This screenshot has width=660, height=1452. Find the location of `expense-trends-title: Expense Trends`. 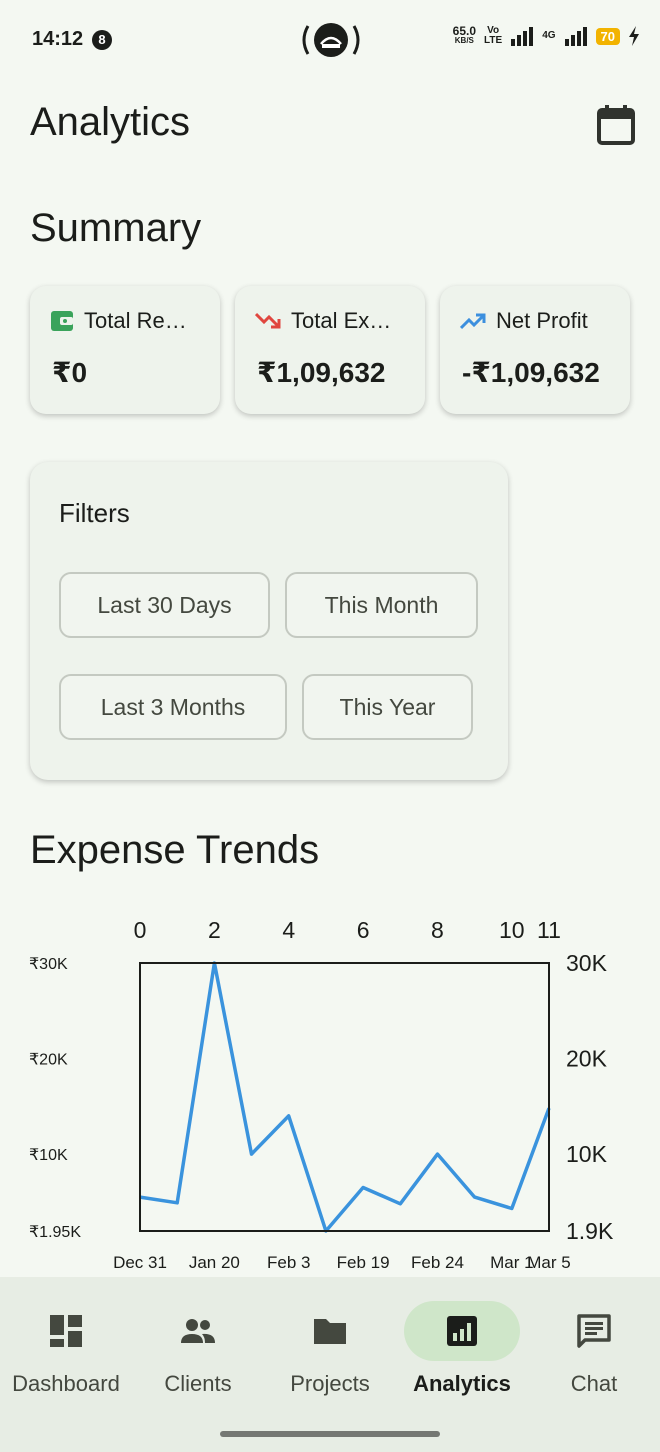

expense-trends-title: Expense Trends is located at coordinates (175, 850).